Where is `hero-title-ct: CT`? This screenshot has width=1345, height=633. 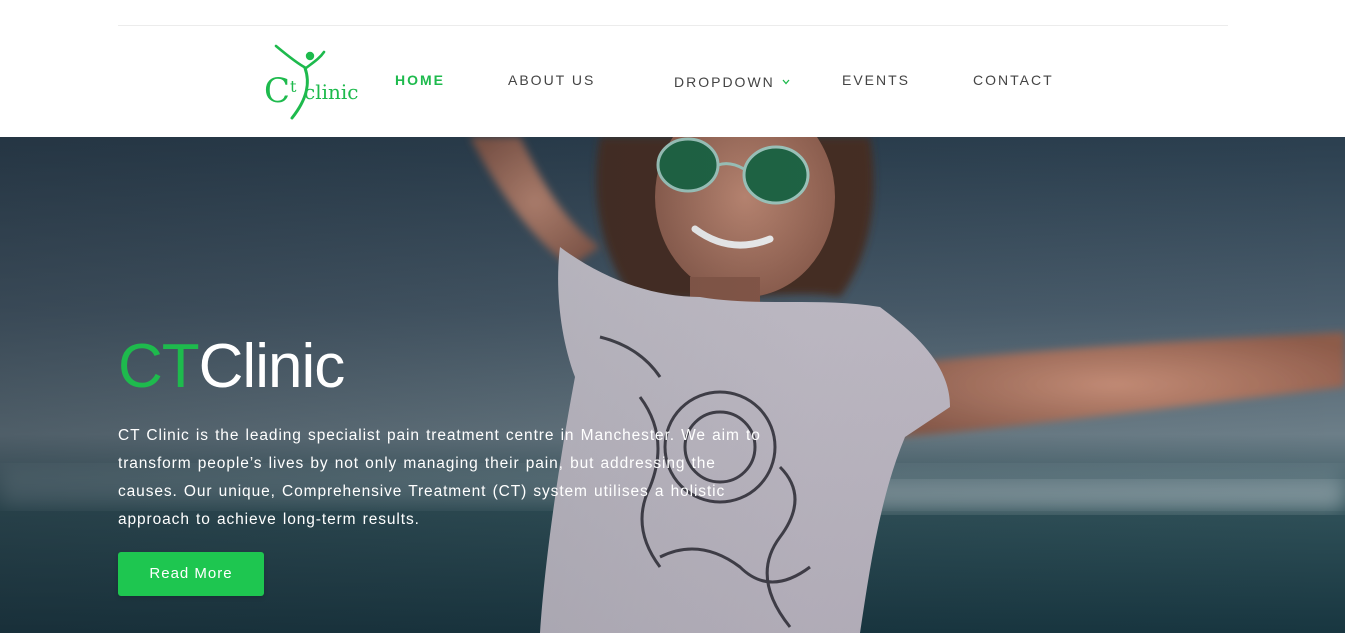 hero-title-ct: CT is located at coordinates (159, 366).